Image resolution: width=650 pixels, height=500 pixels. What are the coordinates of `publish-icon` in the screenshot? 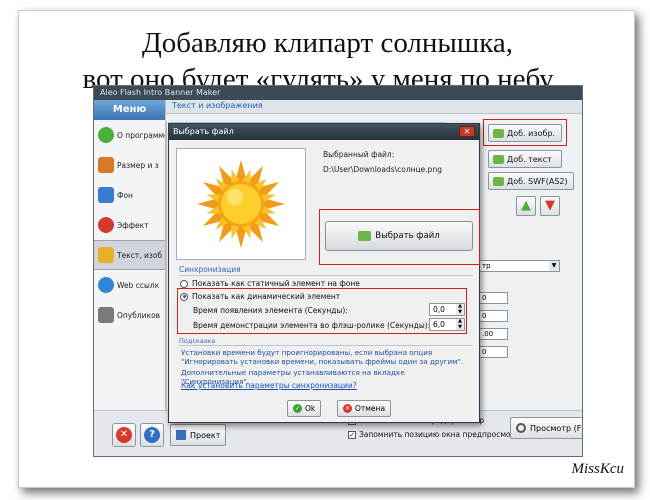 It's located at (106, 315).